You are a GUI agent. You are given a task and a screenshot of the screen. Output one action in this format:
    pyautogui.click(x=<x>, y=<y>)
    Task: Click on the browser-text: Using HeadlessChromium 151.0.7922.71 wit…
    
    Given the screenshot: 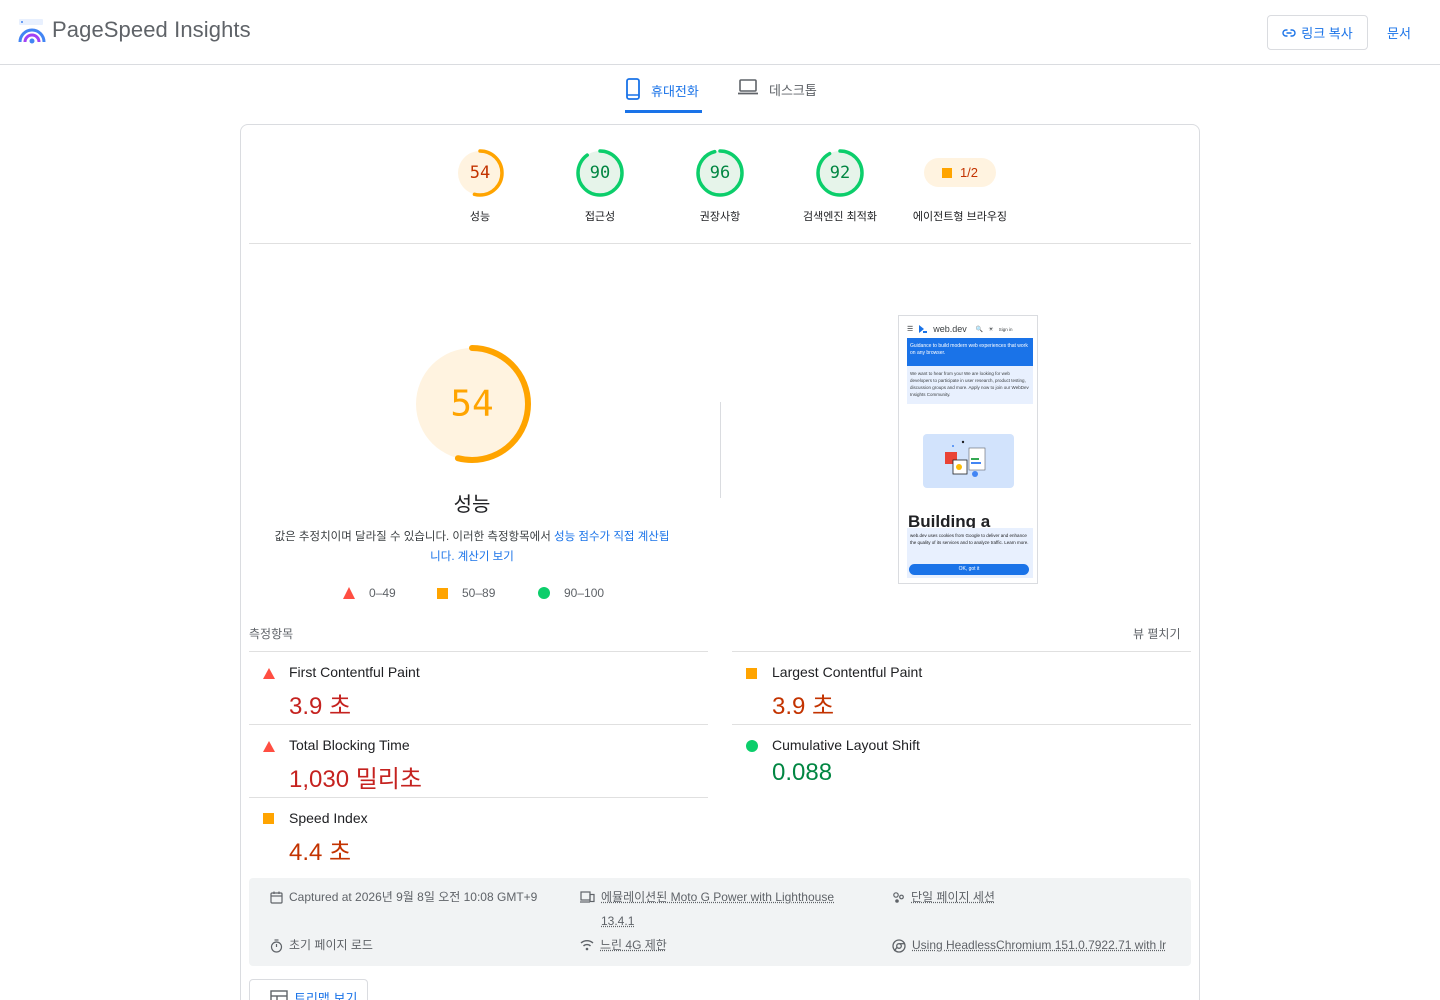 What is the action you would take?
    pyautogui.click(x=1039, y=945)
    